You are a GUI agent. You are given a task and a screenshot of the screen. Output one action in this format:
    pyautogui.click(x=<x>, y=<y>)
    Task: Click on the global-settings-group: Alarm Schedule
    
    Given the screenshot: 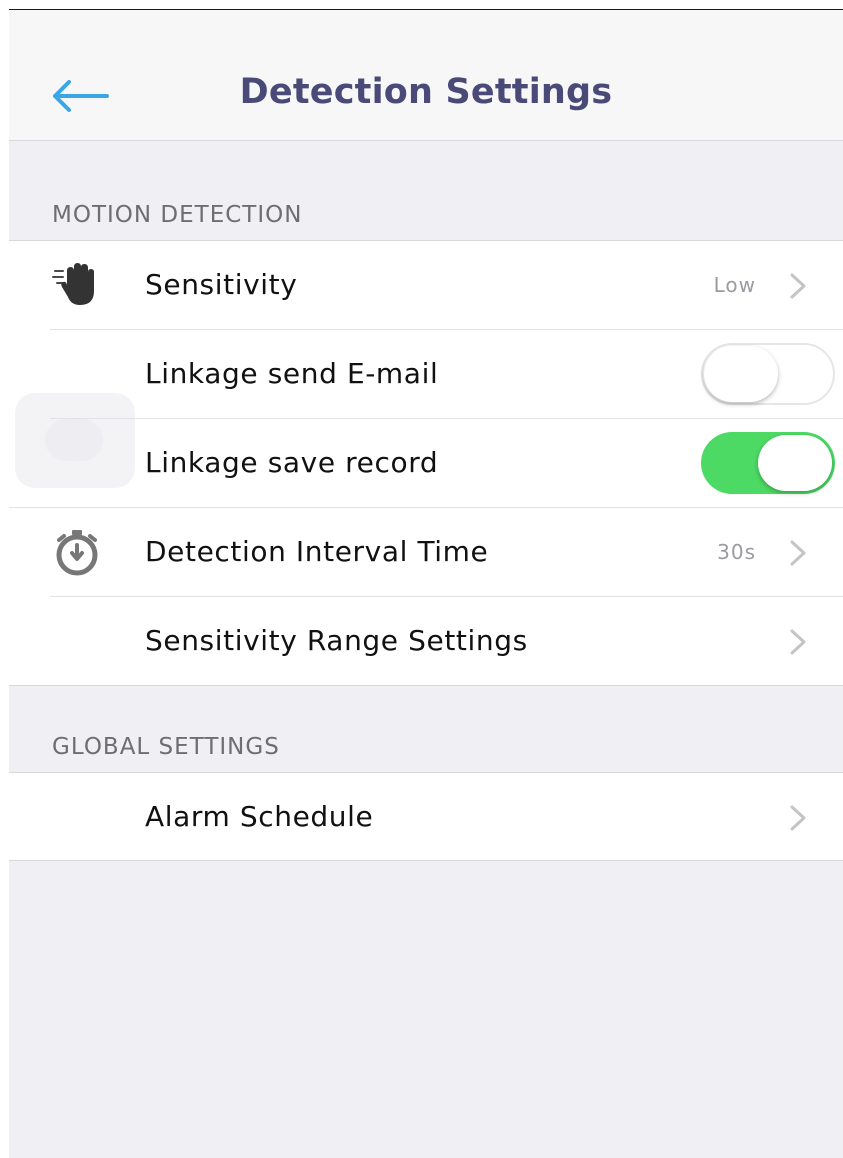 What is the action you would take?
    pyautogui.click(x=426, y=816)
    